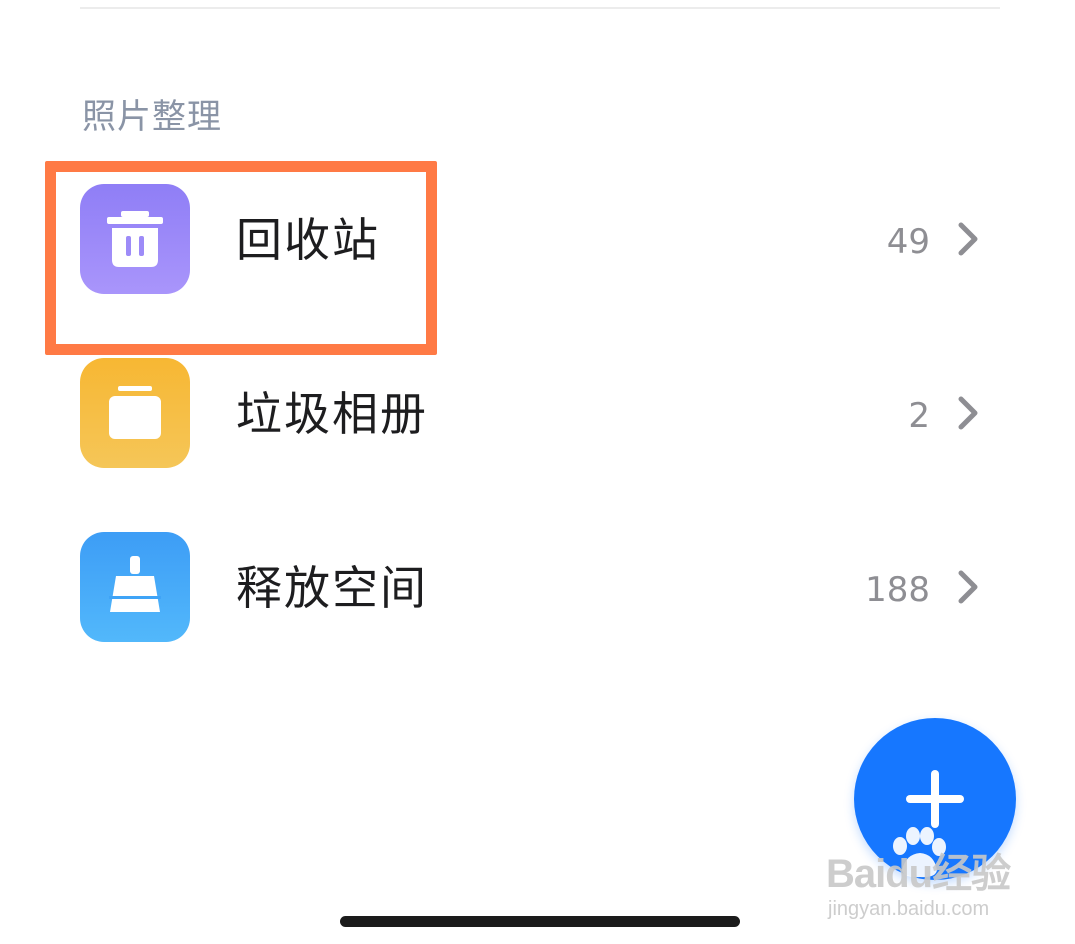 The width and height of the screenshot is (1075, 944). Describe the element at coordinates (540, 587) in the screenshot. I see `list-item-free-space: 释放空间 188` at that location.